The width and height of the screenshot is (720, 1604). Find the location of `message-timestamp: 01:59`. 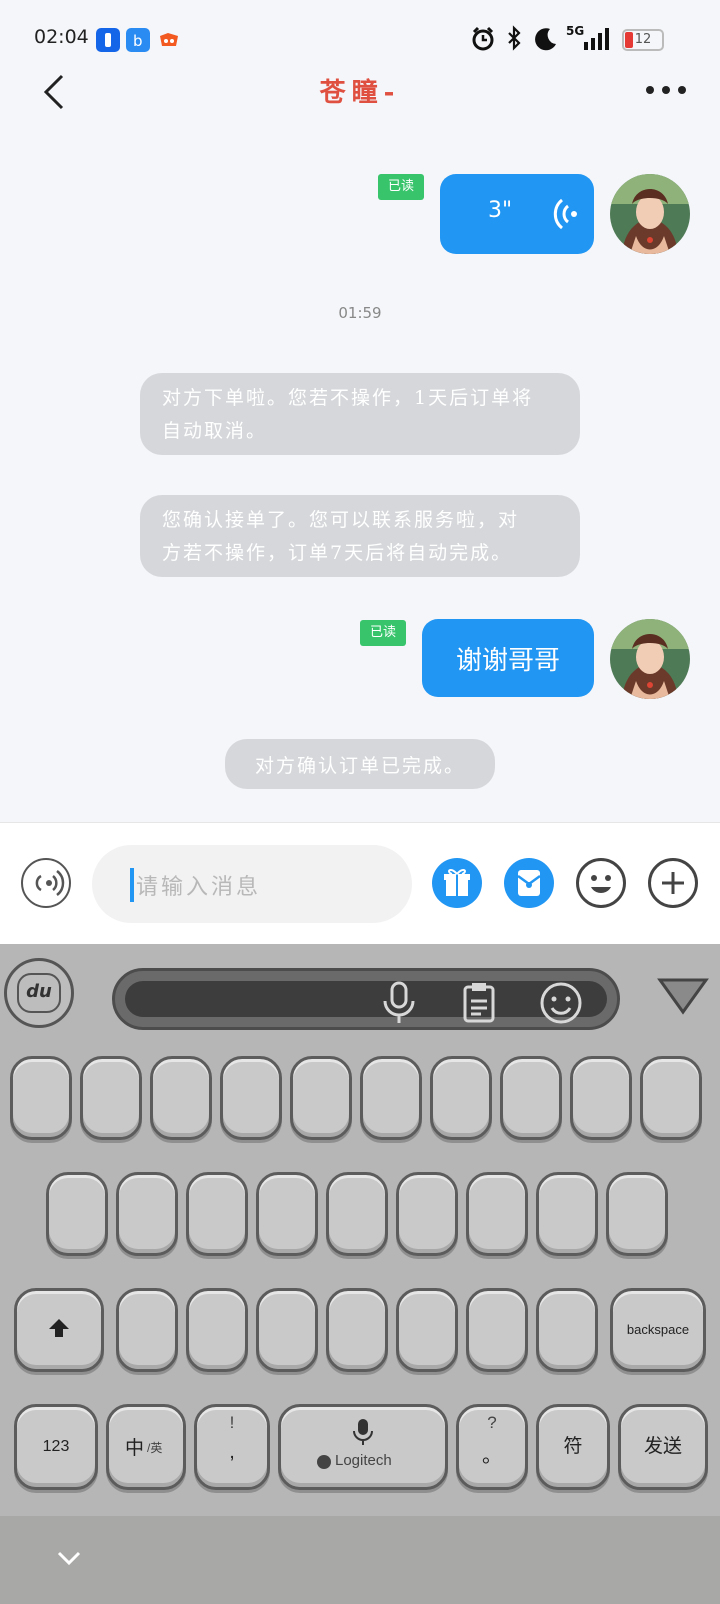

message-timestamp: 01:59 is located at coordinates (360, 313).